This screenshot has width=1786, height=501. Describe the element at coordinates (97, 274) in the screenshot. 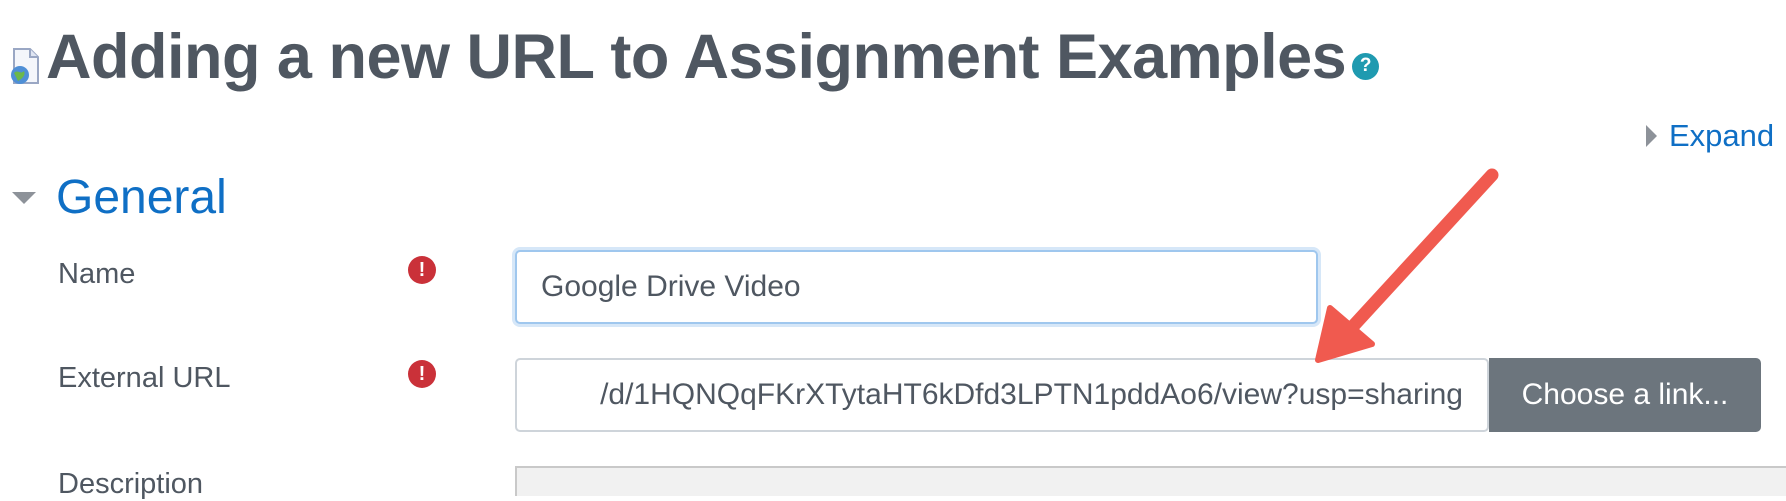

I see `name-label: Name` at that location.